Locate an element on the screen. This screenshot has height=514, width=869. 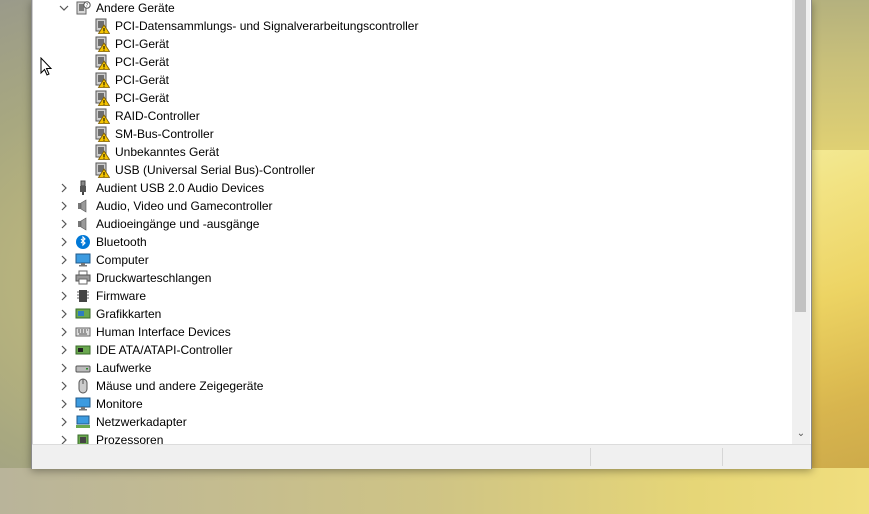
mouse-cursor-icon is located at coordinates (46, 66).